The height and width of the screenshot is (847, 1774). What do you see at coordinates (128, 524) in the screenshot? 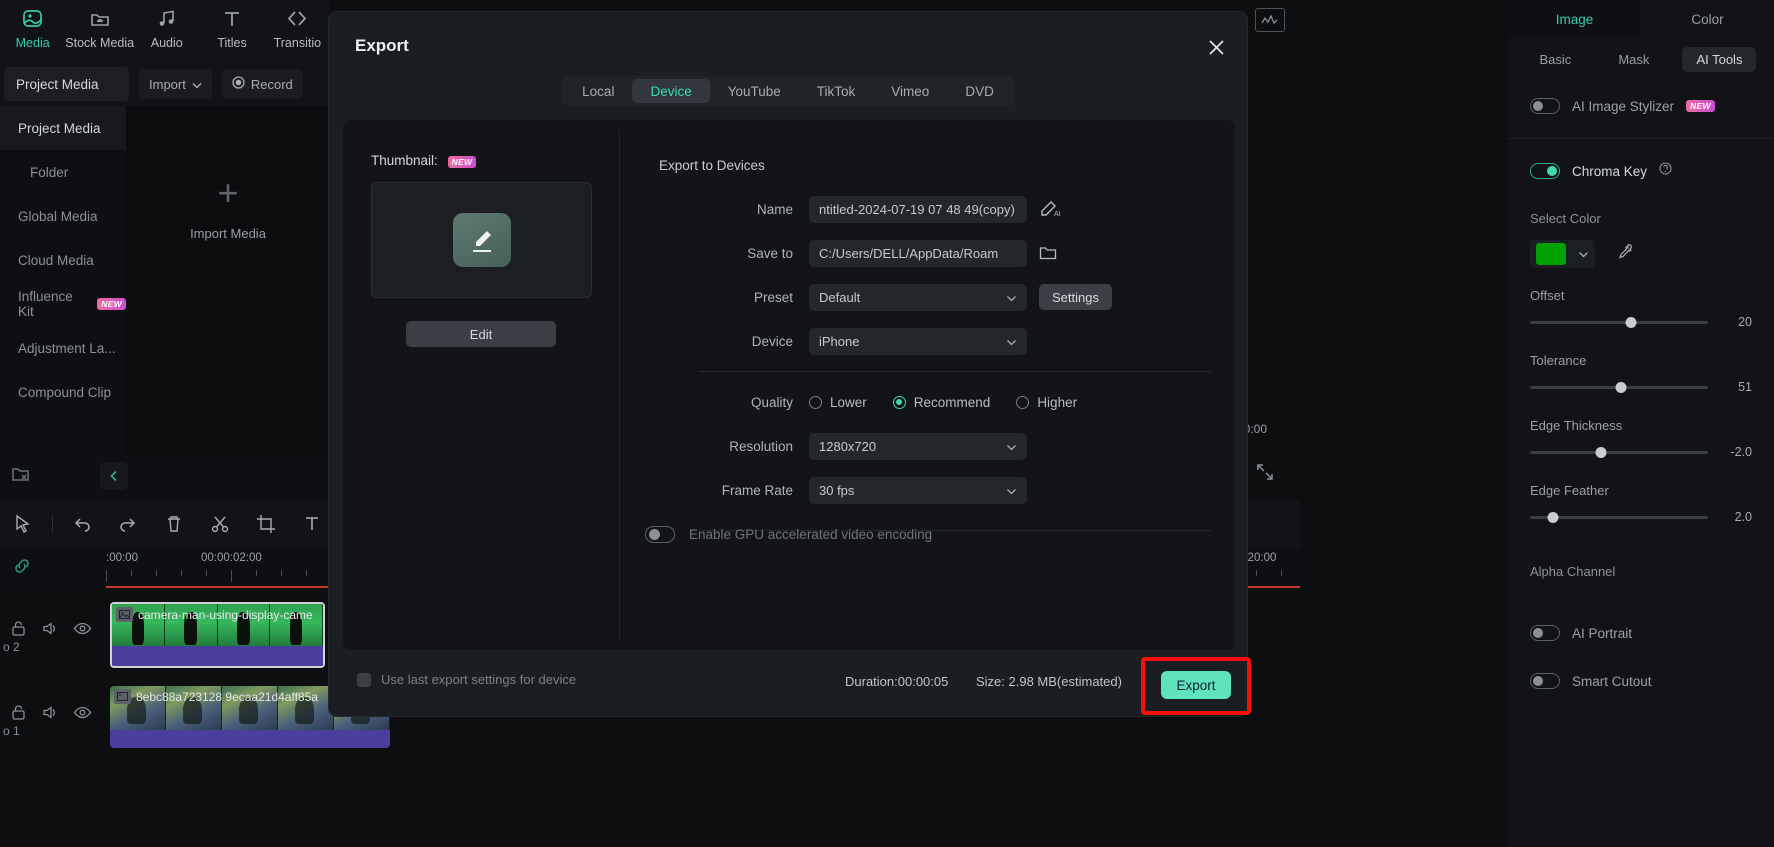
I see `redo-icon` at bounding box center [128, 524].